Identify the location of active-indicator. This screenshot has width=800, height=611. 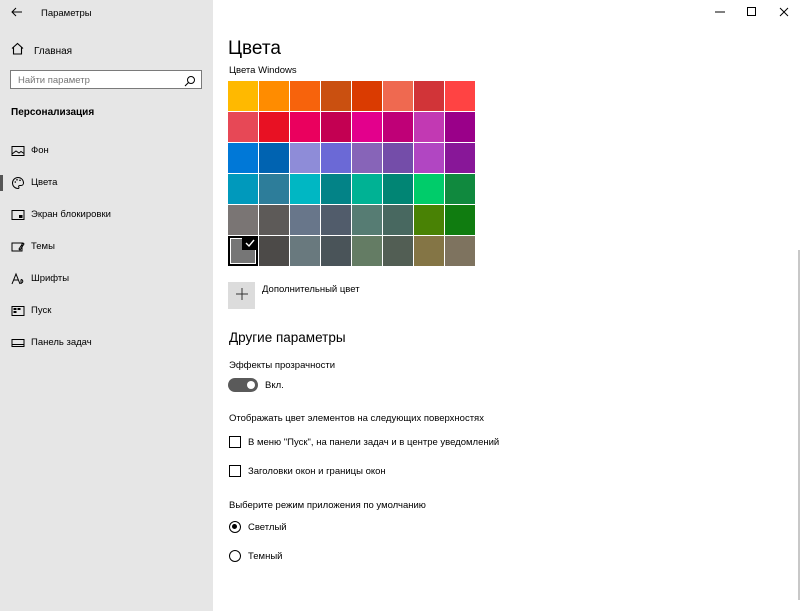
(1, 183).